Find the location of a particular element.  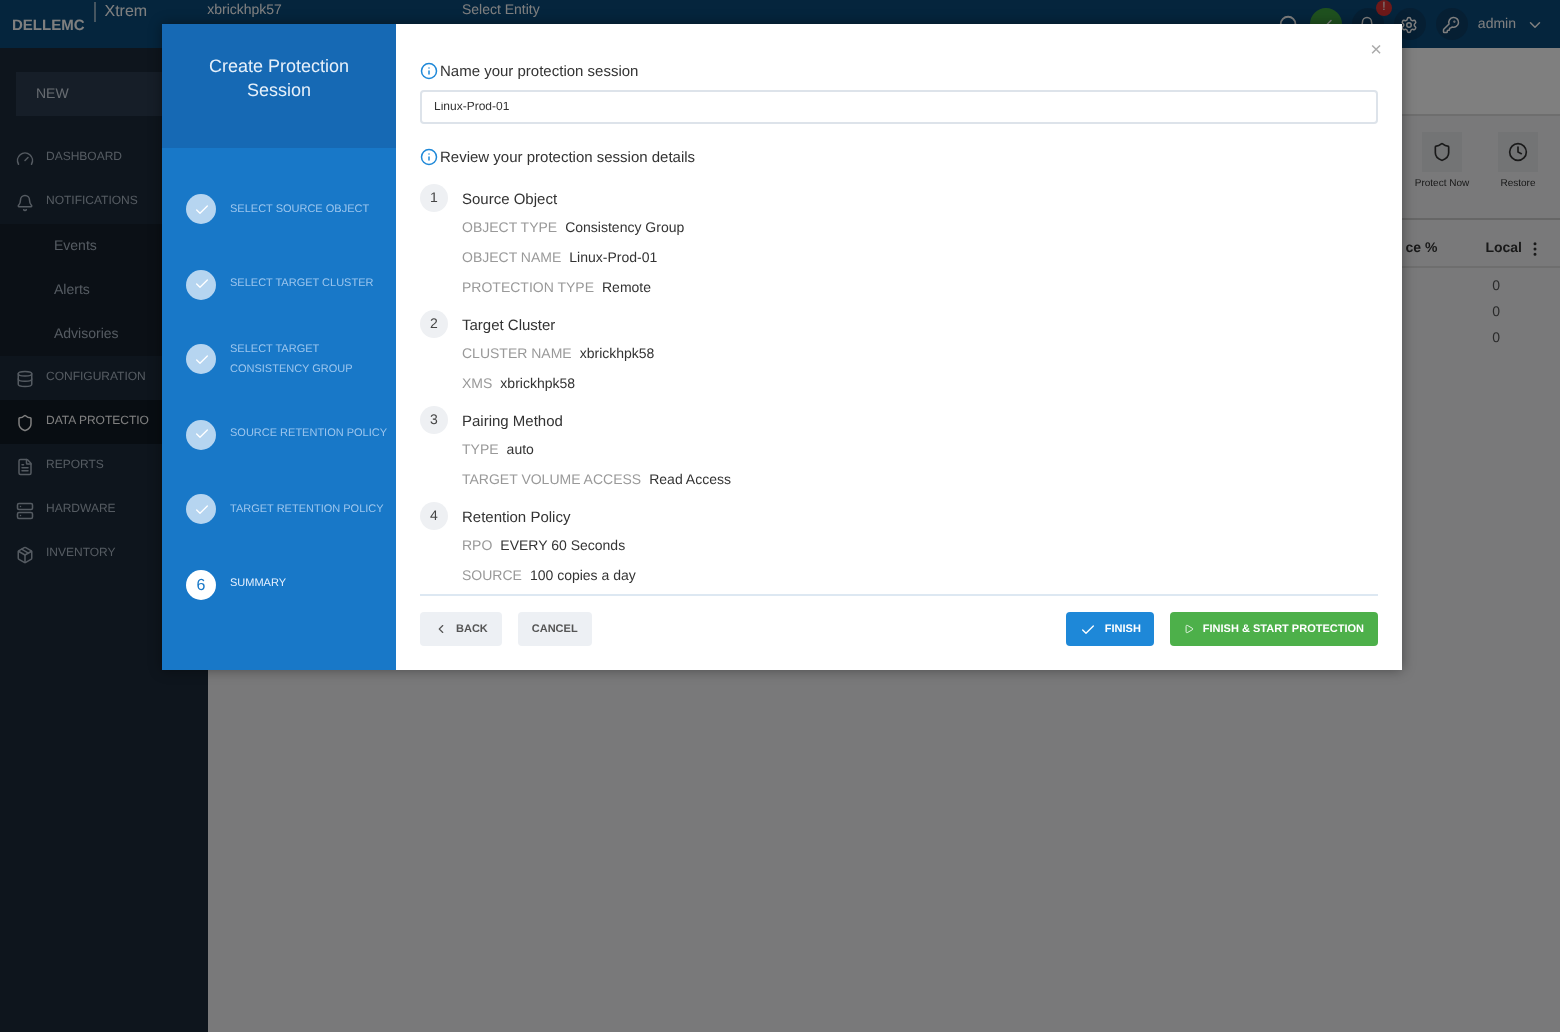

box-icon is located at coordinates (25, 554).